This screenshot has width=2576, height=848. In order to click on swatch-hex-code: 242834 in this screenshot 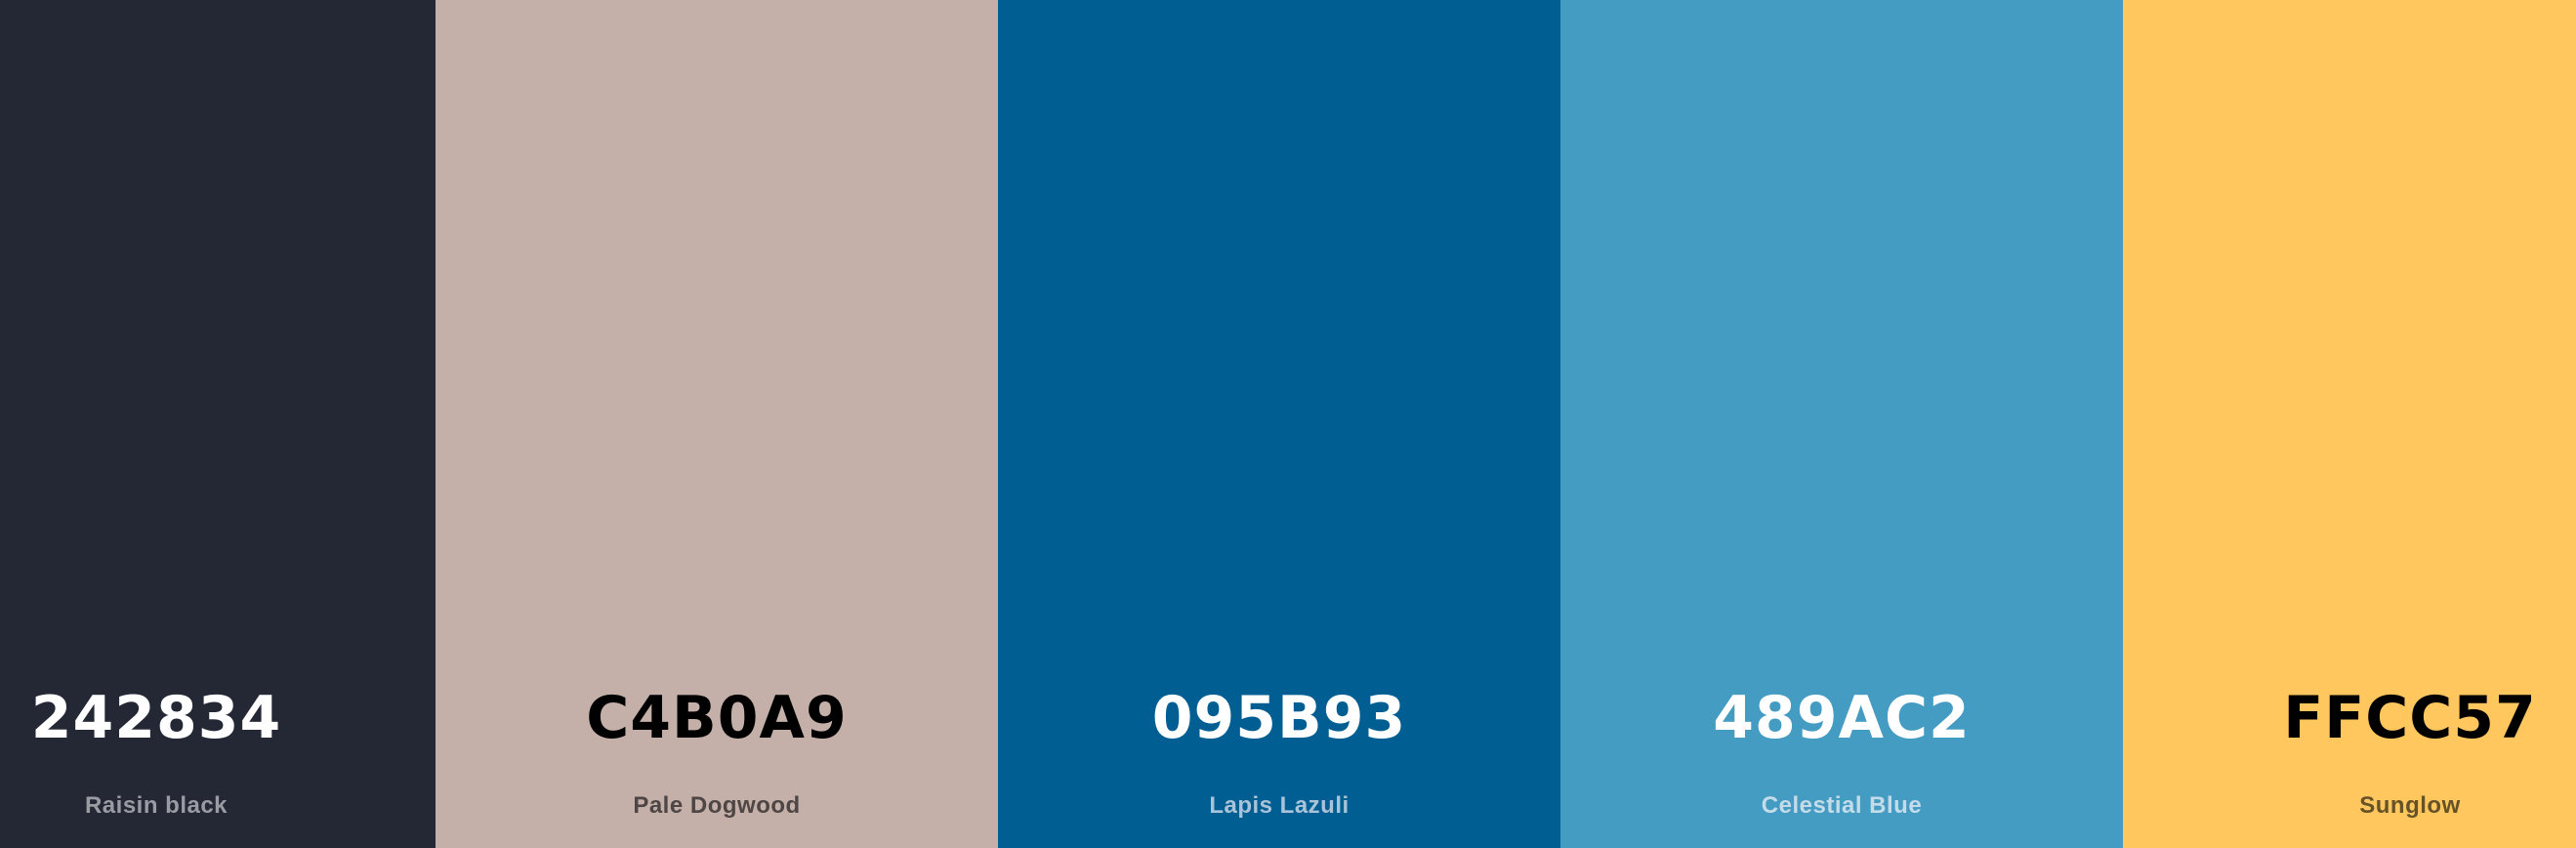, I will do `click(156, 718)`.